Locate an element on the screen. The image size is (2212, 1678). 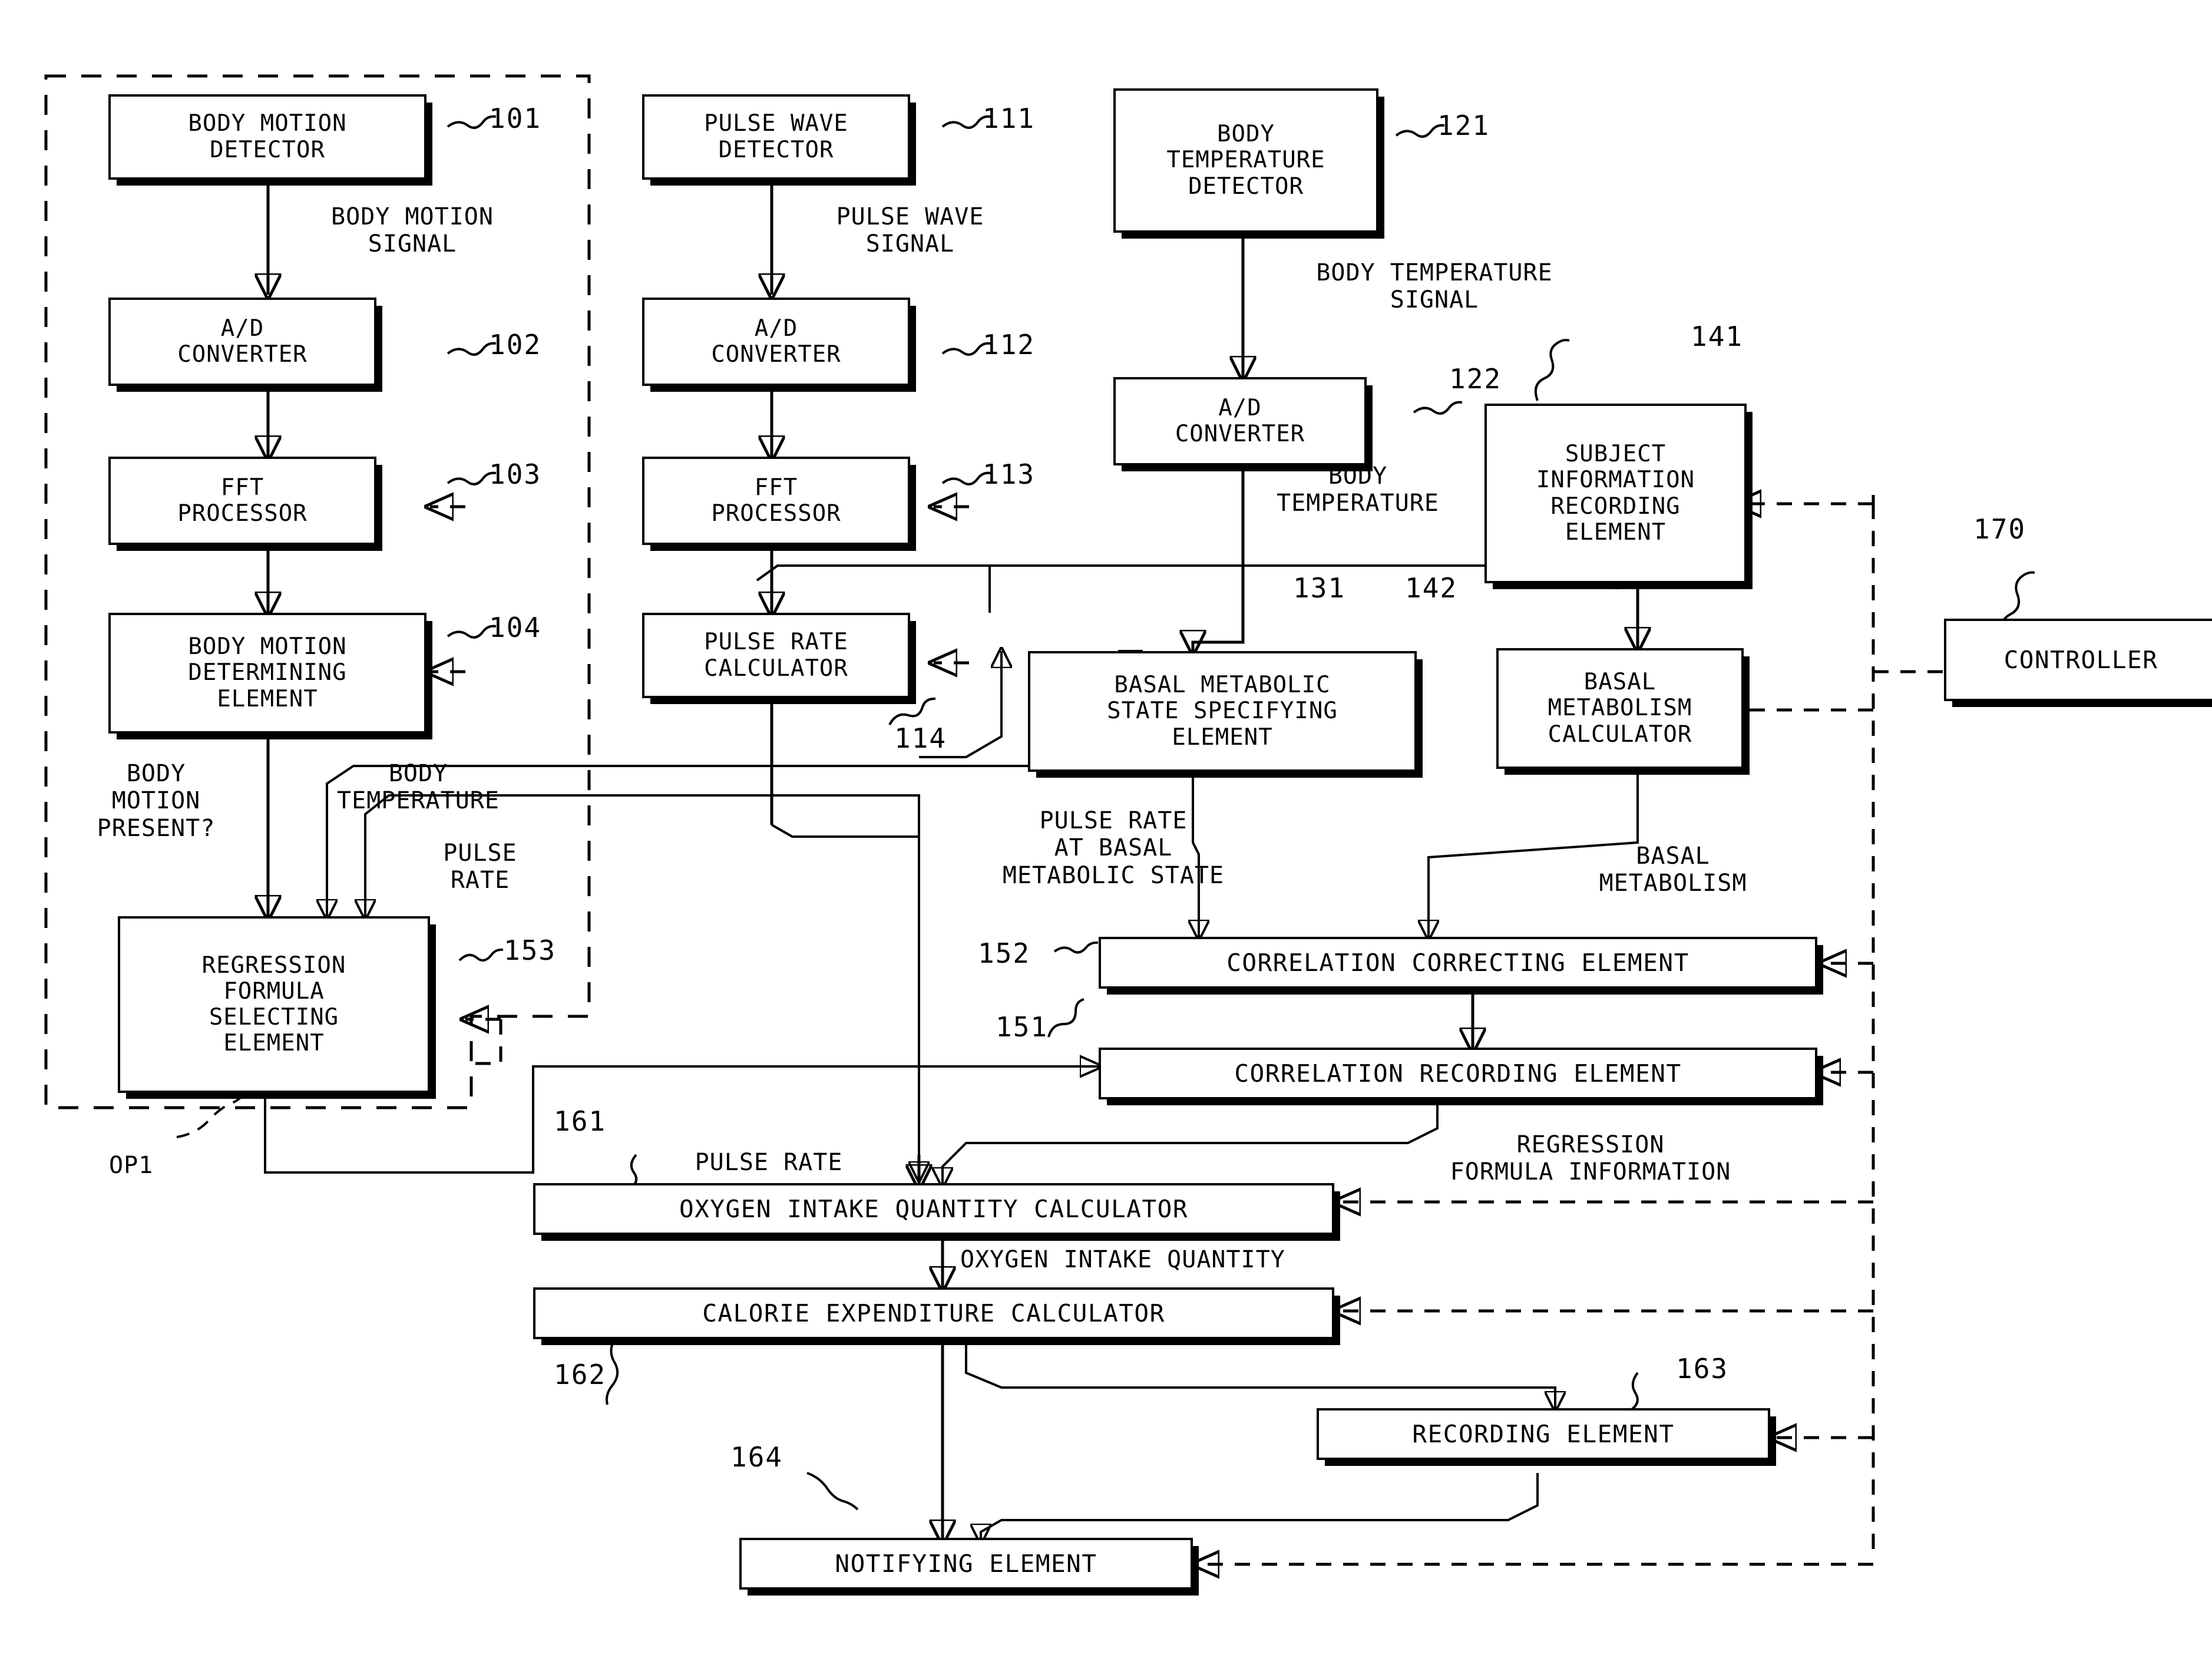
box-label: CORRELATION CORRECTING ELEMENT is located at coordinates (1457, 962).